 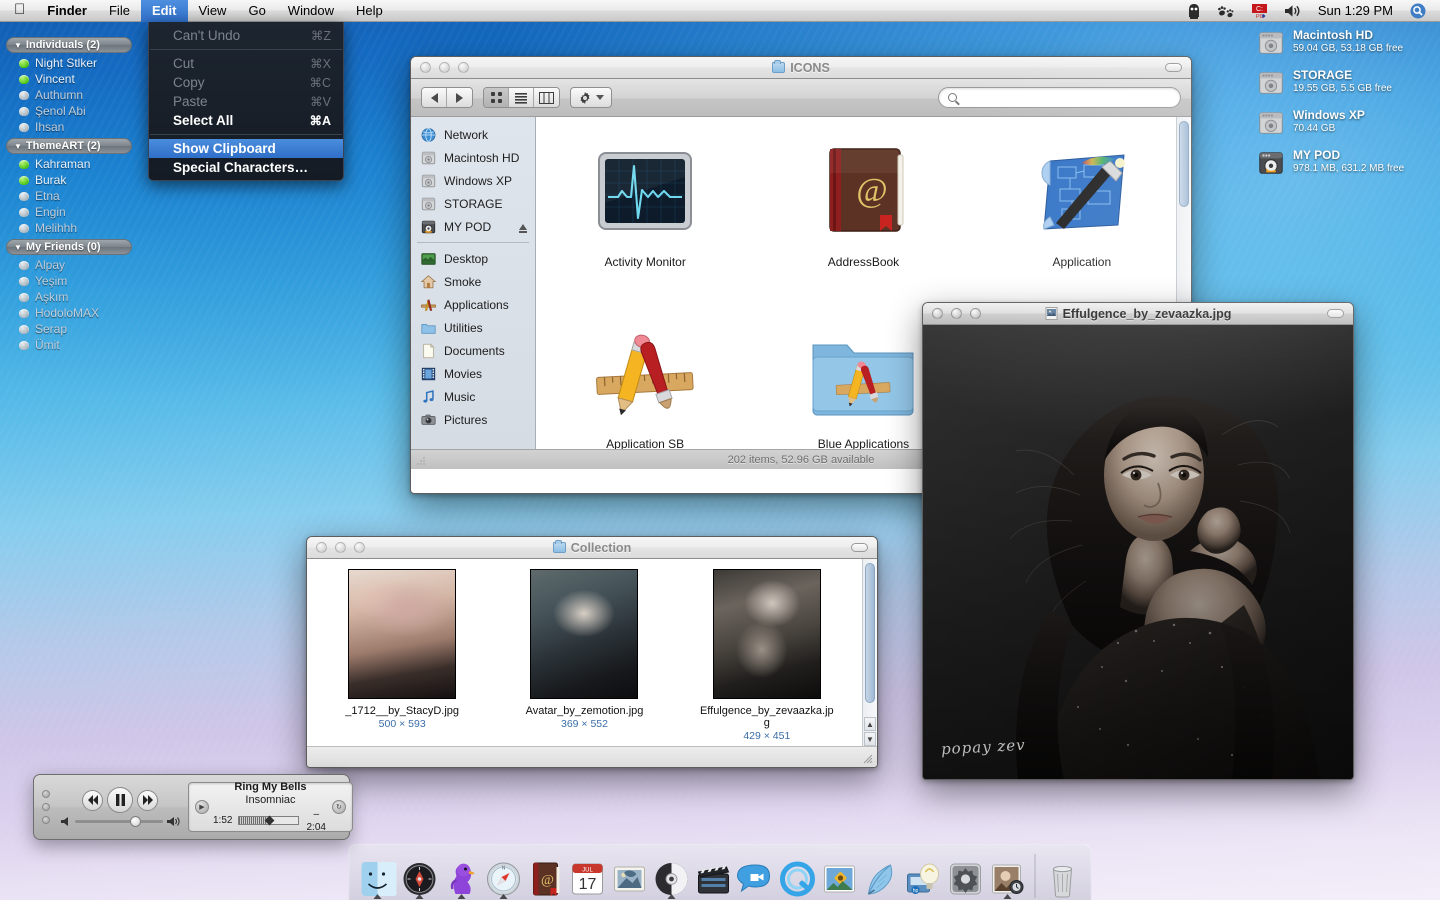 What do you see at coordinates (924, 876) in the screenshot?
I see `dock-item-hp-utility: hp` at bounding box center [924, 876].